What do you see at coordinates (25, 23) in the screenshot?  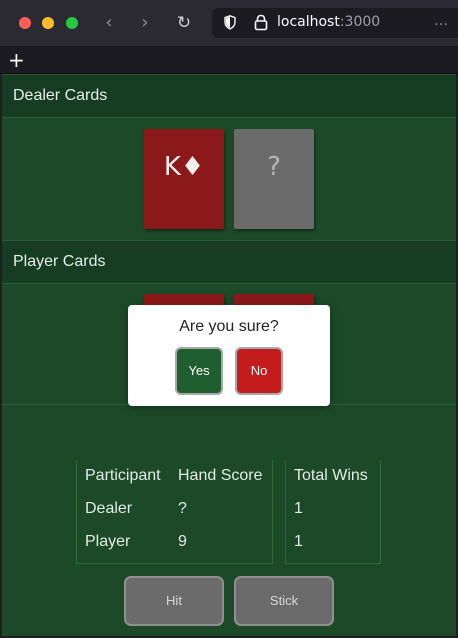 I see `close-window-button` at bounding box center [25, 23].